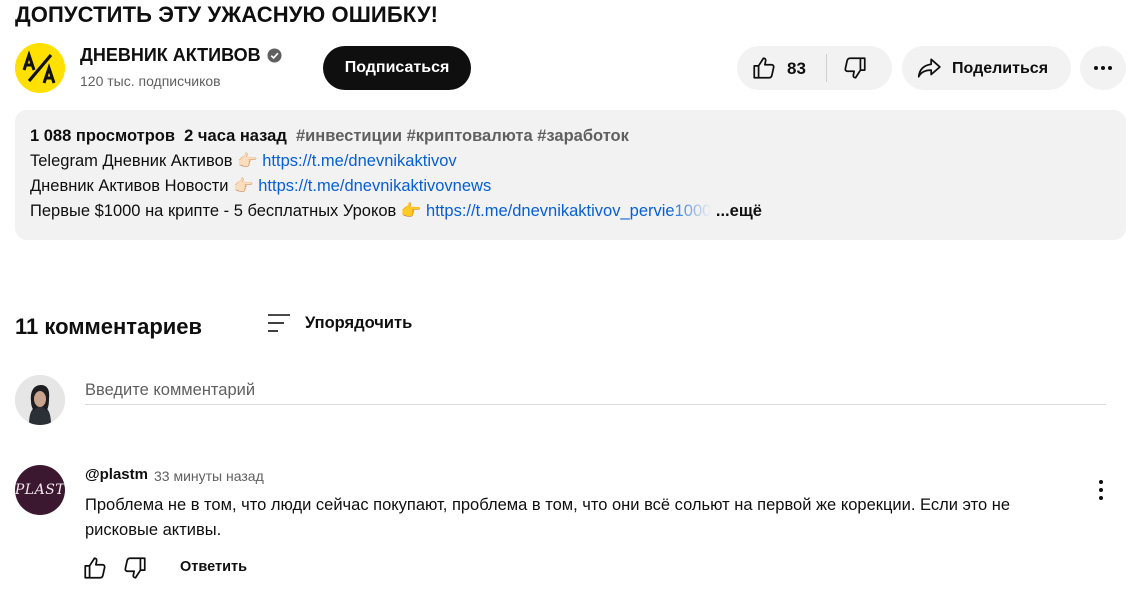 The image size is (1132, 596). What do you see at coordinates (146, 161) in the screenshot?
I see `description-text: Telegram Дневник Активов 👉🏻` at bounding box center [146, 161].